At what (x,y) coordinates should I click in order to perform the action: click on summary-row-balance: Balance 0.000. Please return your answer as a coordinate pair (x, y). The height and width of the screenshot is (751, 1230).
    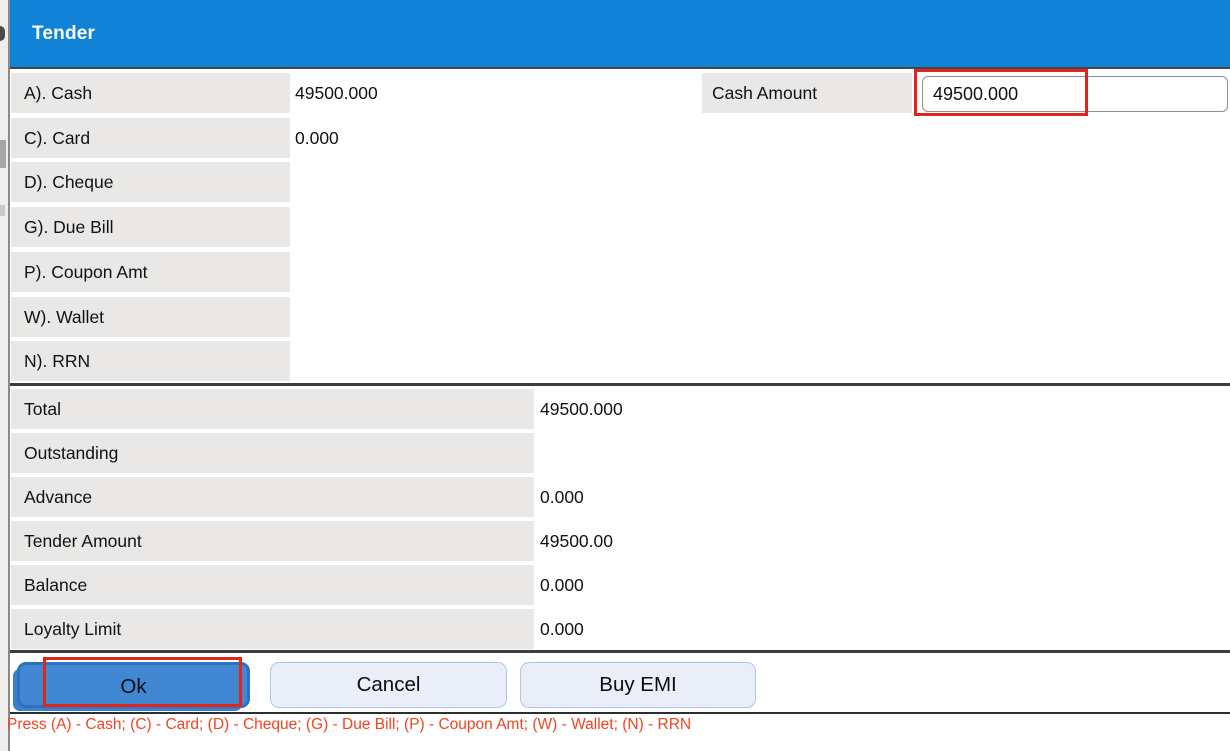
    Looking at the image, I should click on (620, 585).